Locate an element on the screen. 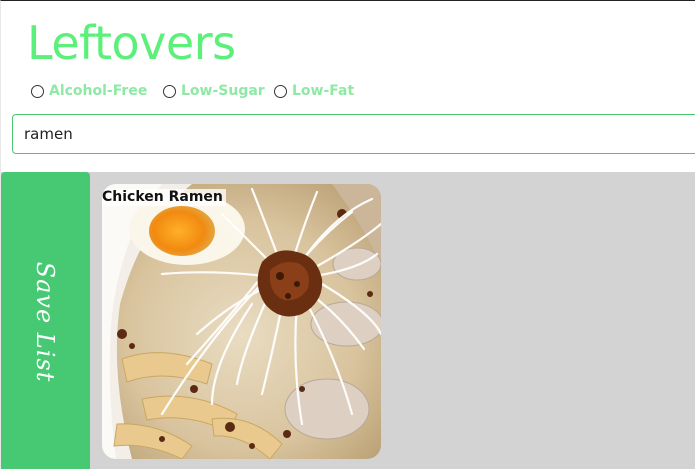 The image size is (695, 469). filter-alcohol-free: Alcohol-Free is located at coordinates (89, 91).